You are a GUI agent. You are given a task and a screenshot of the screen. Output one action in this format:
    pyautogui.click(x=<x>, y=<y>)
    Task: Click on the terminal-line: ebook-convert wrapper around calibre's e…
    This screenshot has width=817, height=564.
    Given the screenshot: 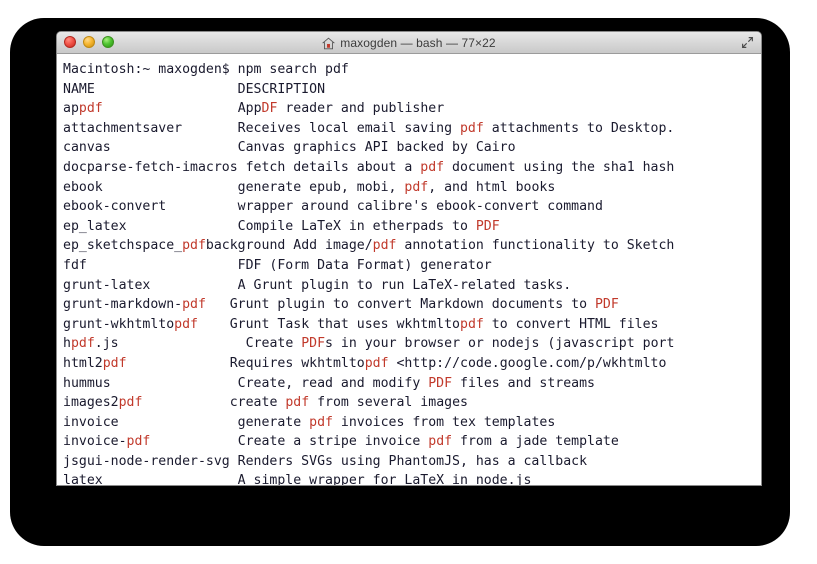 What is the action you would take?
    pyautogui.click(x=412, y=207)
    